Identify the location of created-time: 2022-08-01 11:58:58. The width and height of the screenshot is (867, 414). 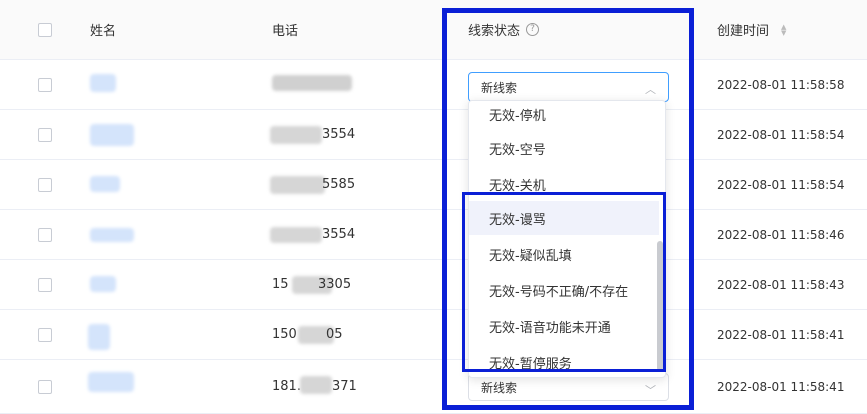
(781, 84).